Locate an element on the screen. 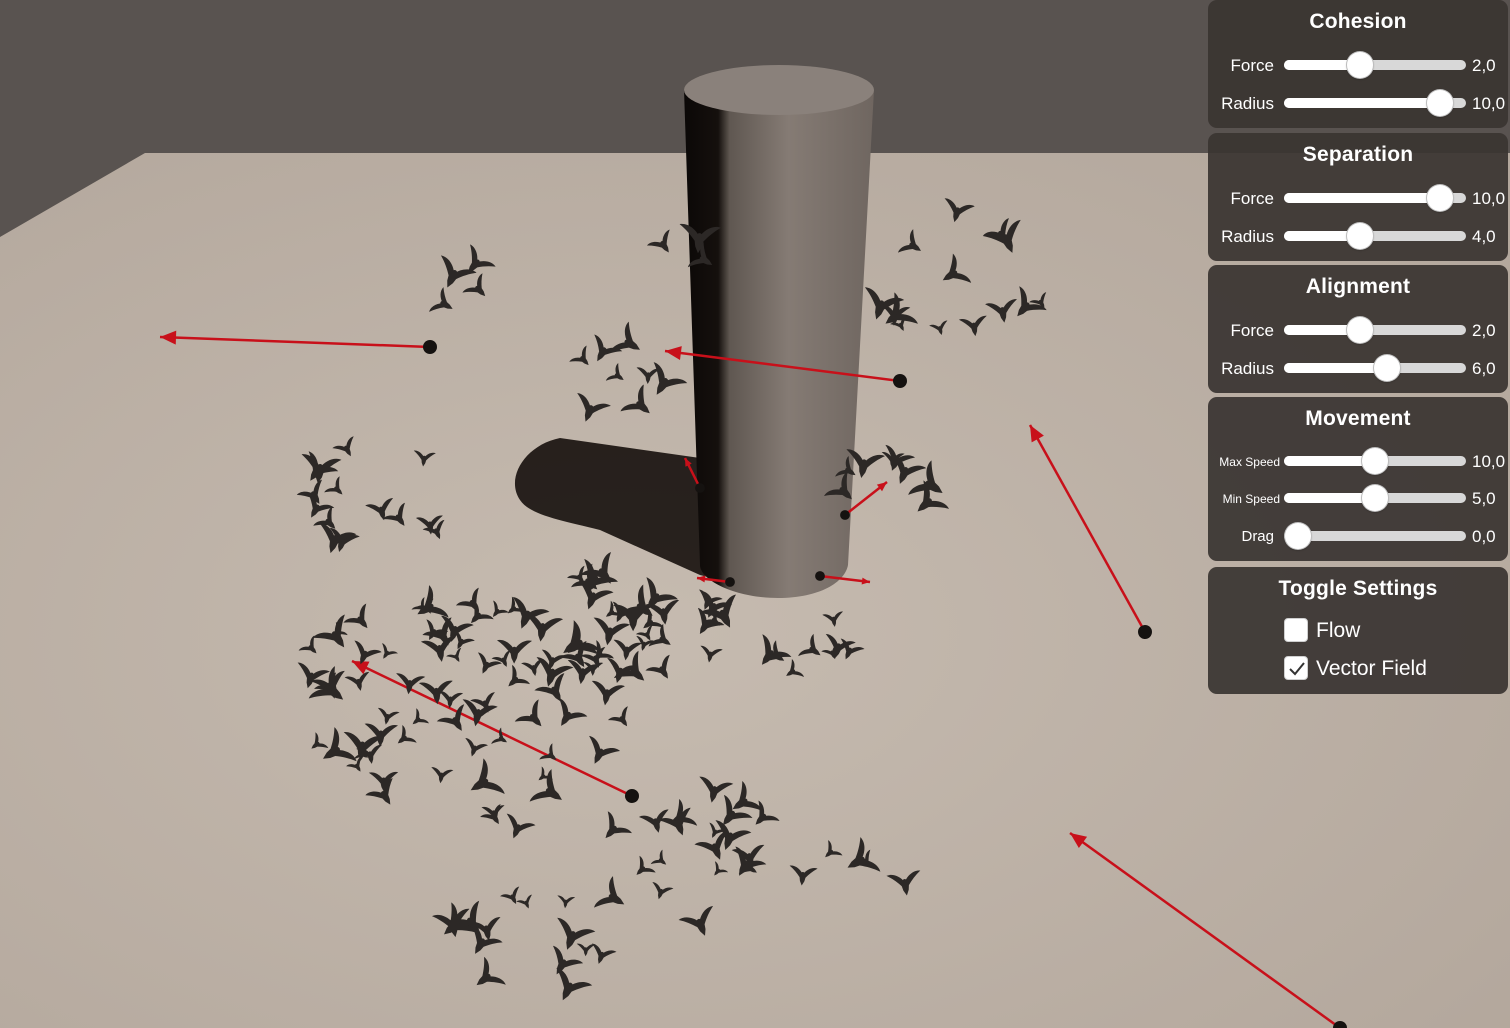 This screenshot has width=1510, height=1028. separation-force-label: Force is located at coordinates (1252, 198).